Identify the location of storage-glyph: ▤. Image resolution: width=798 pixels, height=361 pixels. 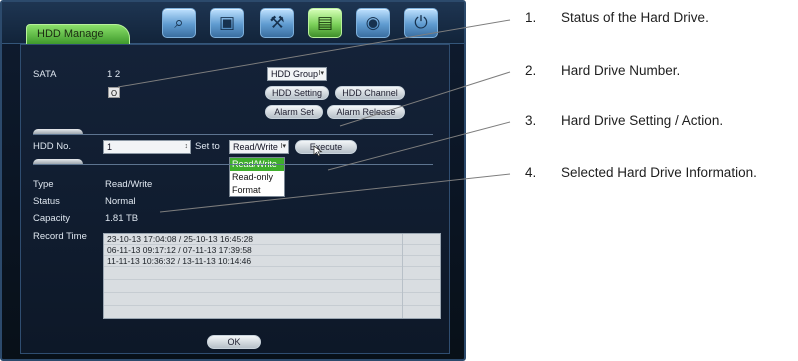
(325, 23).